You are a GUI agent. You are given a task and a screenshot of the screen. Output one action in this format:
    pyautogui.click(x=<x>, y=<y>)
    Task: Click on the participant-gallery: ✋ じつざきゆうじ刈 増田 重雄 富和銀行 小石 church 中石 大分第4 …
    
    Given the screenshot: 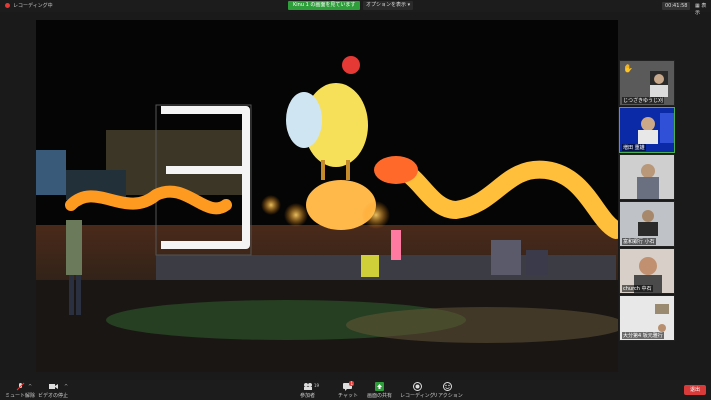 What is the action you would take?
    pyautogui.click(x=647, y=201)
    